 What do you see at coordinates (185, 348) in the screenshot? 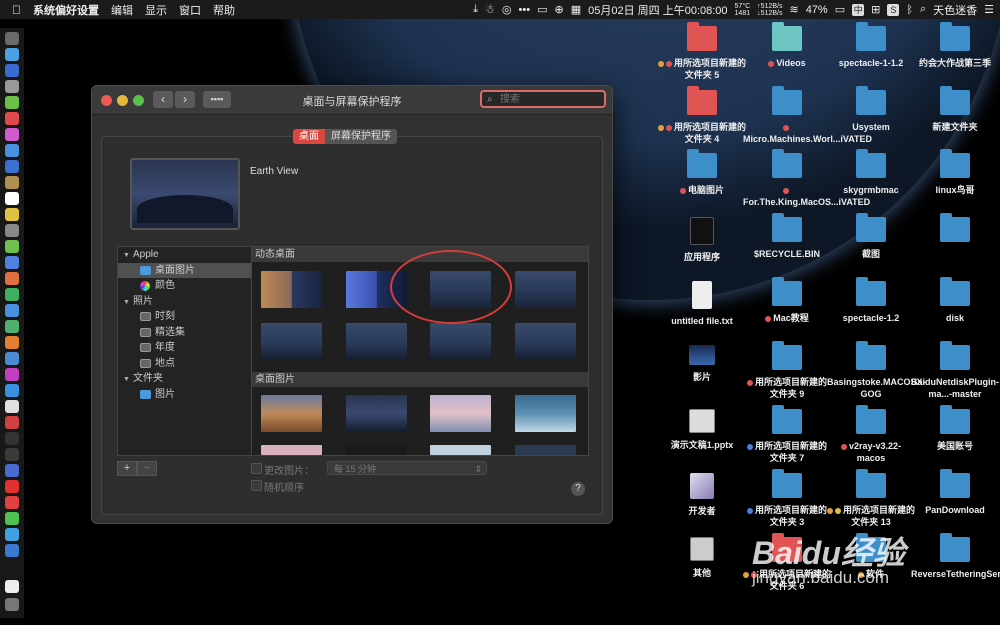
I see `tree-item-years: 年度` at bounding box center [185, 348].